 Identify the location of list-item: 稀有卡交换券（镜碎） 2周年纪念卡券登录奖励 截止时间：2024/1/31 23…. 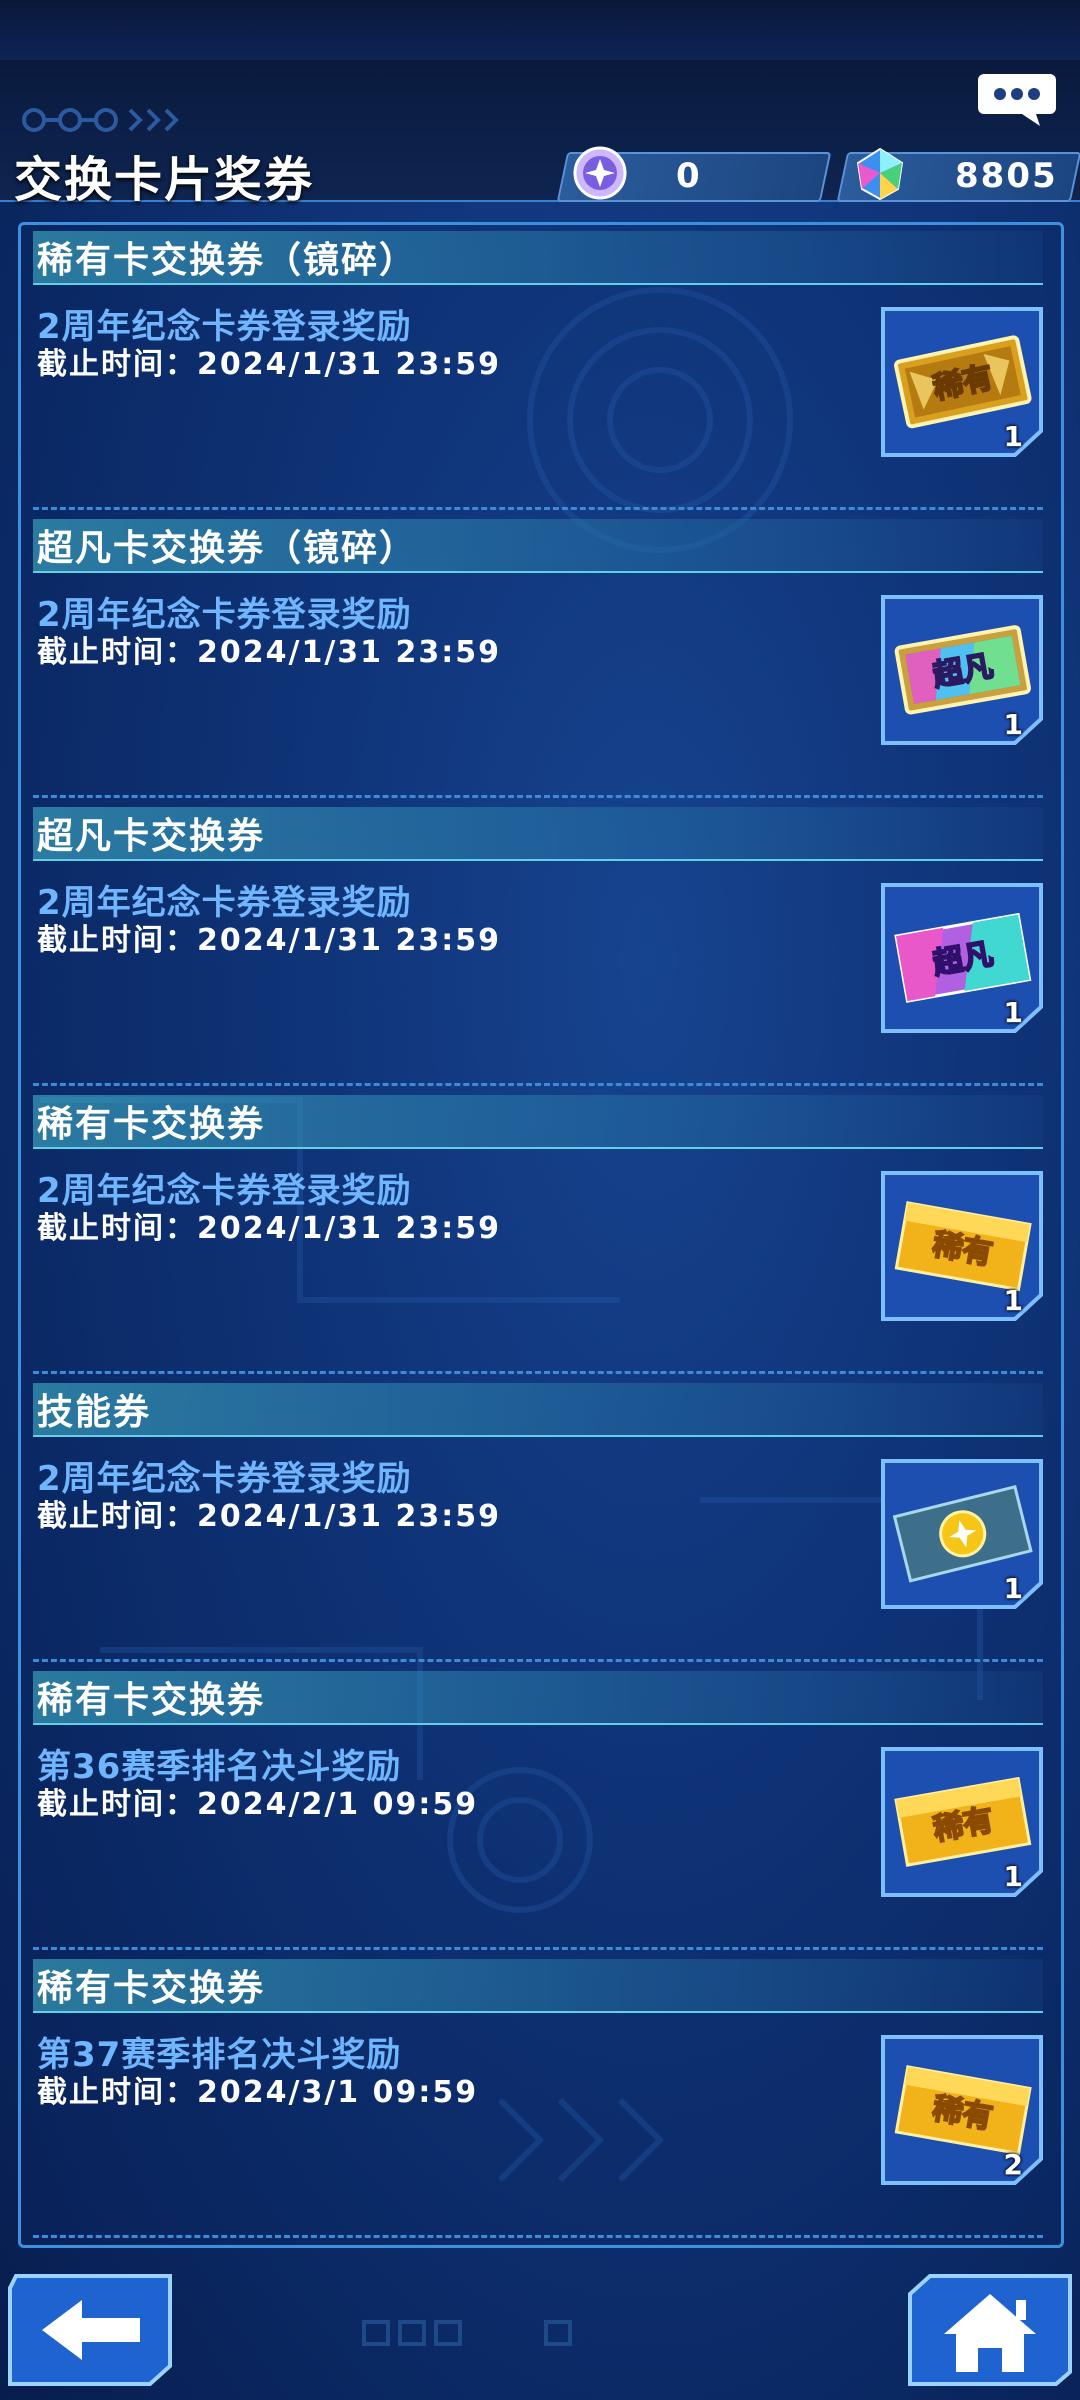
(541, 369).